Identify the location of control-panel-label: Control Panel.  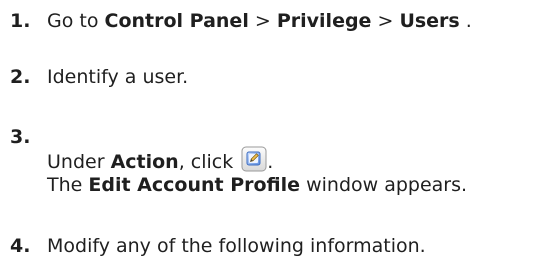
(176, 21).